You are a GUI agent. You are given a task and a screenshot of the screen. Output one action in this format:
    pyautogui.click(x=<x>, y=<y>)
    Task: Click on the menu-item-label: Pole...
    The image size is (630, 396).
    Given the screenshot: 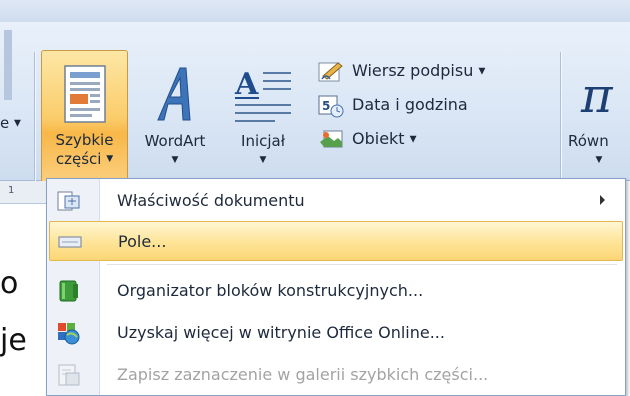 What is the action you would take?
    pyautogui.click(x=142, y=241)
    